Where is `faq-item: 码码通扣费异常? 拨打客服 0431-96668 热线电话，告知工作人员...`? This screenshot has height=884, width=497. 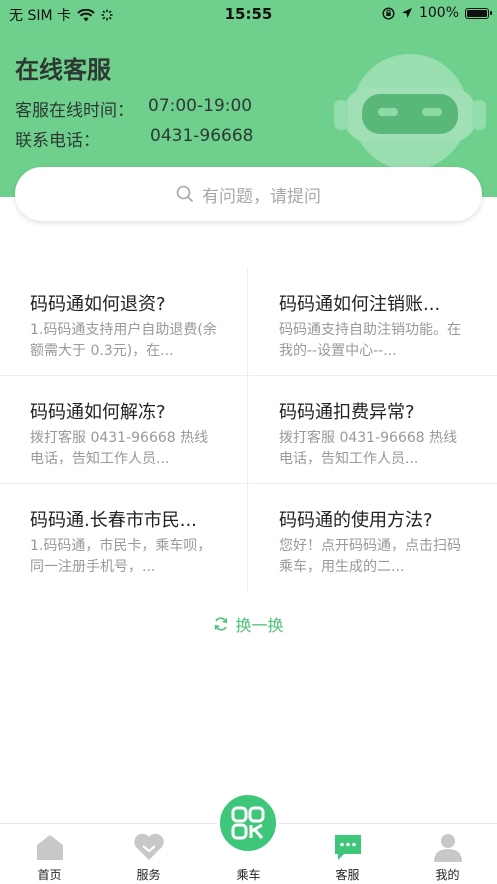 faq-item: 码码通扣费异常? 拨打客服 0431-96668 热线电话，告知工作人员... is located at coordinates (373, 430).